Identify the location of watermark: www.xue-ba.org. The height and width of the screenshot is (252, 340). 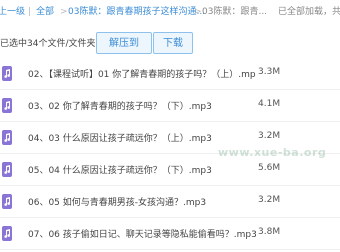
(272, 152).